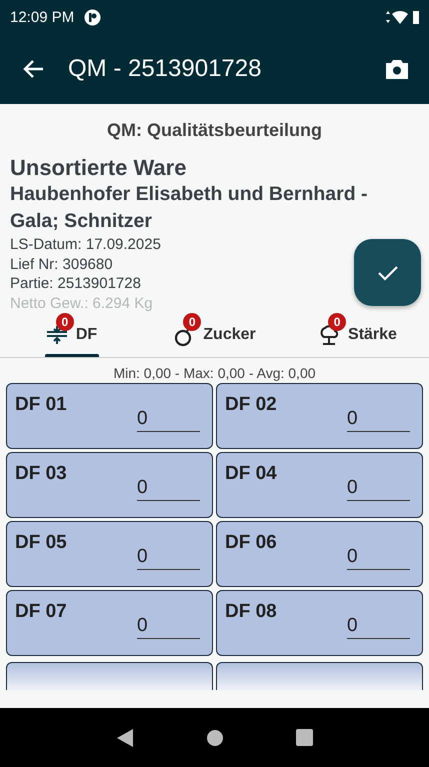 The image size is (429, 767). Describe the element at coordinates (93, 17) in the screenshot. I see `notification-icon` at that location.